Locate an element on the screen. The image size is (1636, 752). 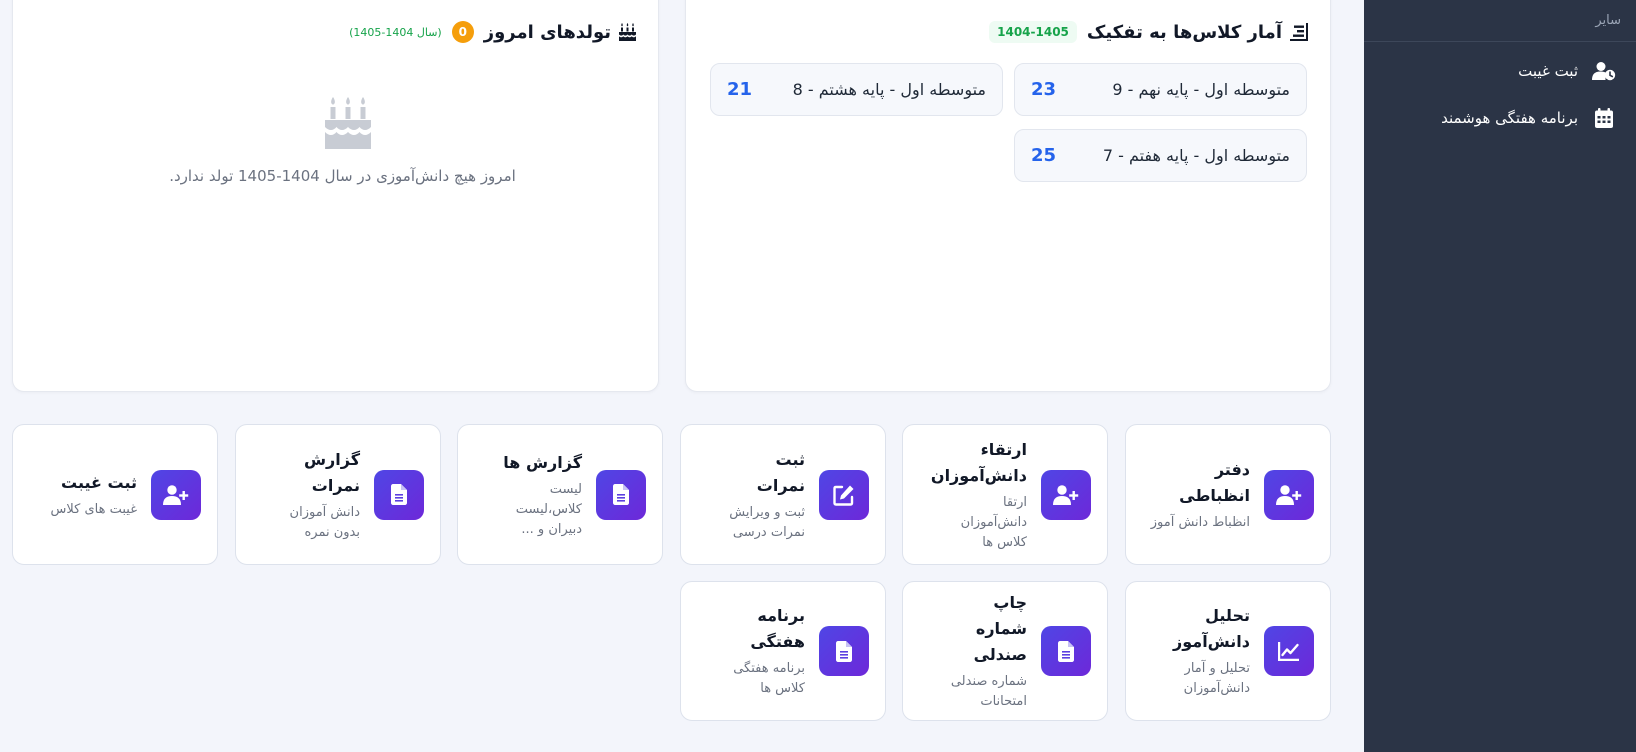
class-count: 23 is located at coordinates (1044, 89).